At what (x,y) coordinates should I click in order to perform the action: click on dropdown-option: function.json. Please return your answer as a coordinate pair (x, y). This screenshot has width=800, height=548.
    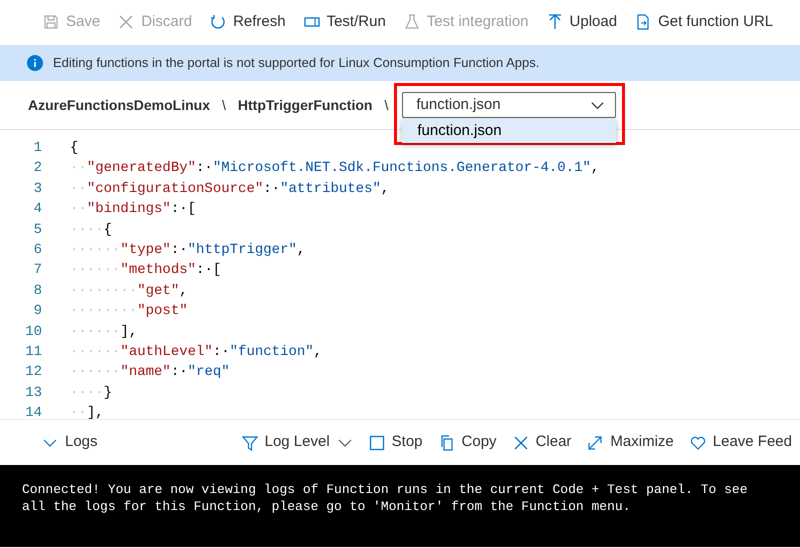
    Looking at the image, I should click on (509, 130).